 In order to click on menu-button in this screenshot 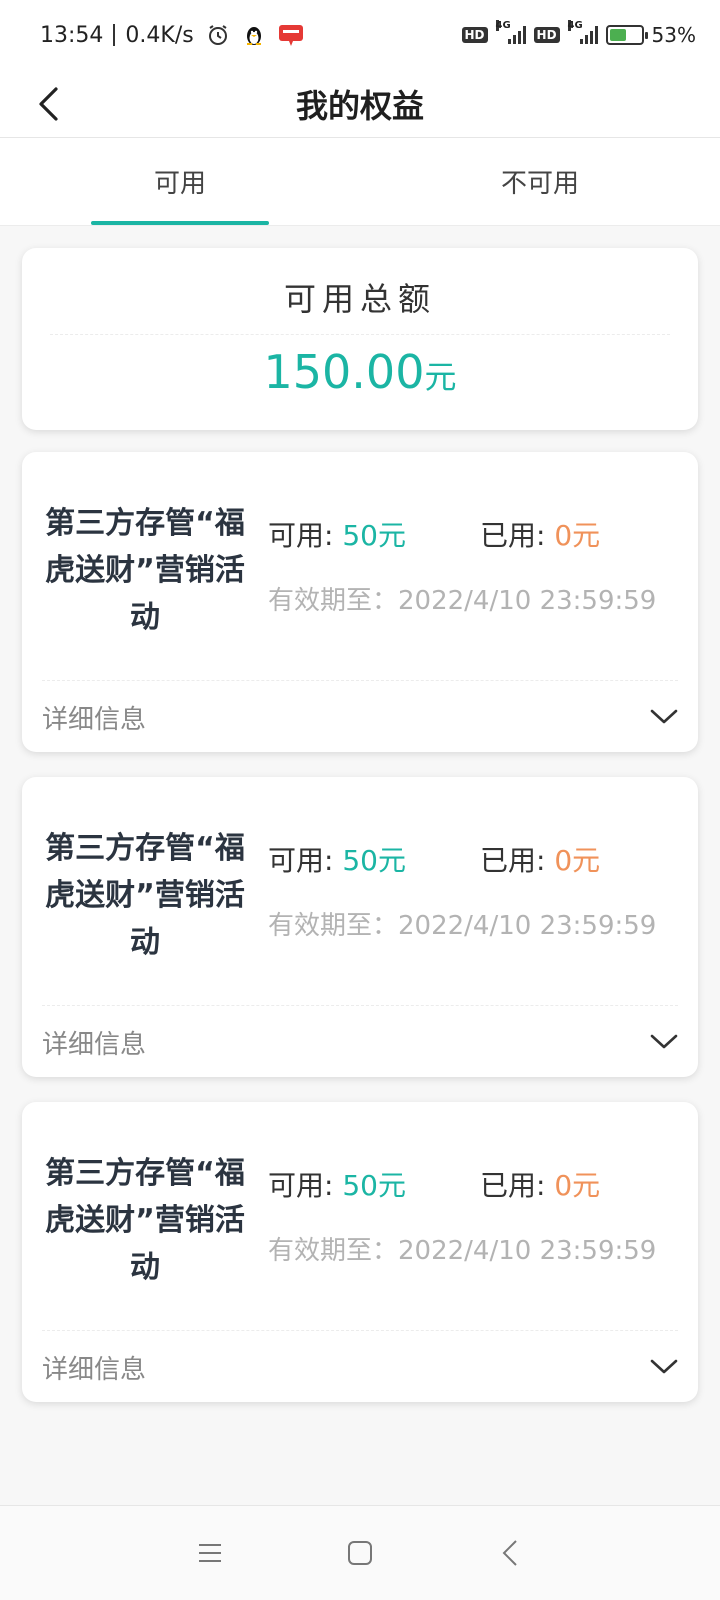, I will do `click(210, 1553)`.